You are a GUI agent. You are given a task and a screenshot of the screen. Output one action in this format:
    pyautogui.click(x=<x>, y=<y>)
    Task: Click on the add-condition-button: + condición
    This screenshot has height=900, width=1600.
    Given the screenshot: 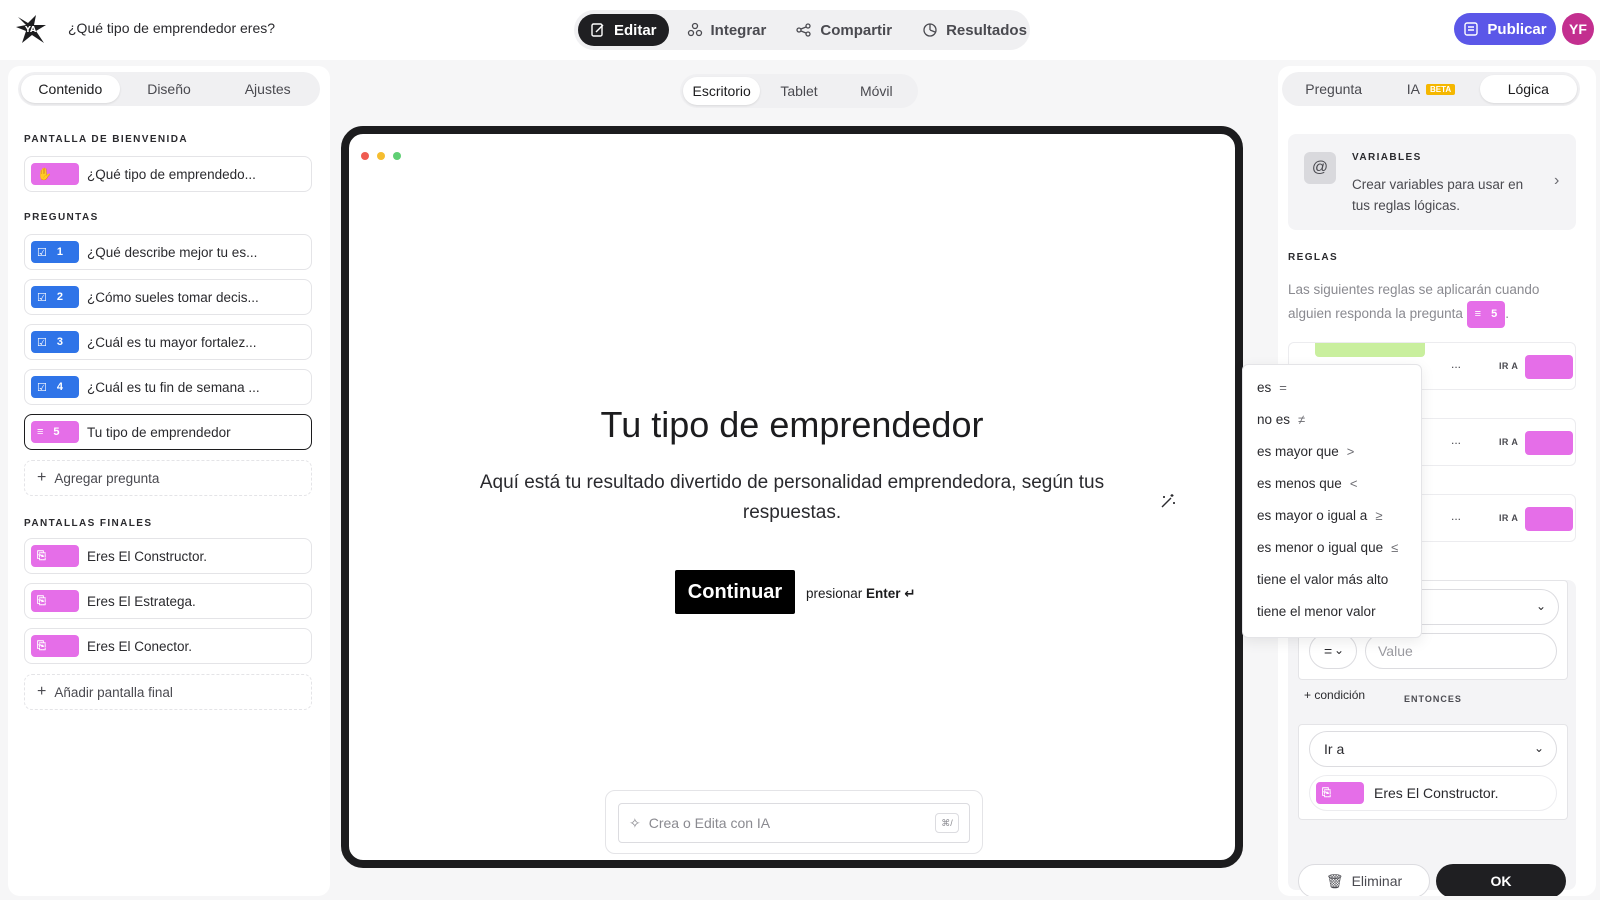 What is the action you would take?
    pyautogui.click(x=1334, y=695)
    